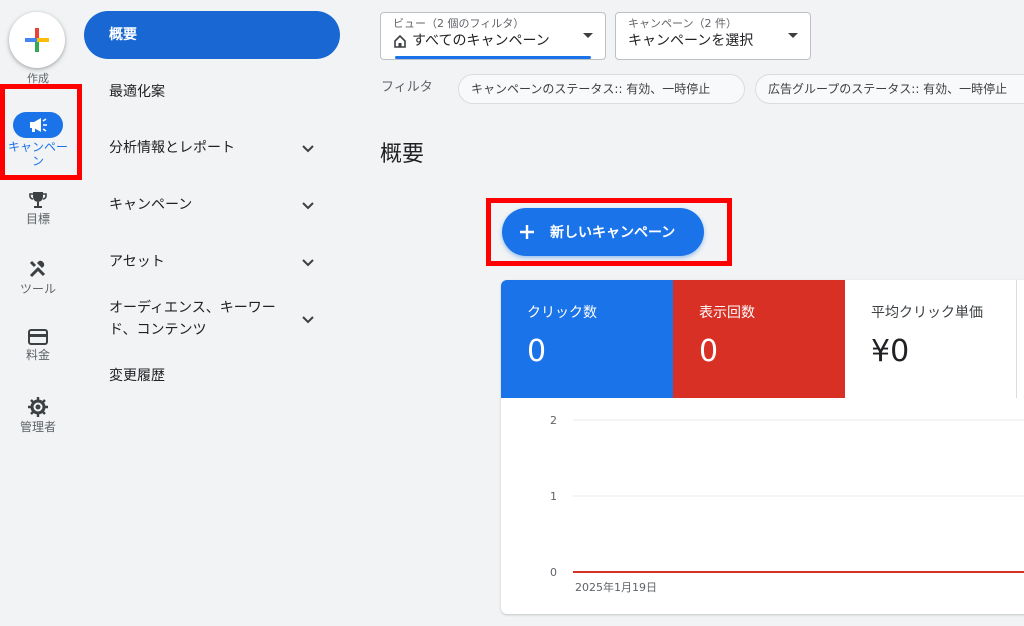 The height and width of the screenshot is (626, 1024). What do you see at coordinates (727, 313) in the screenshot?
I see `metric-label: 表示回数` at bounding box center [727, 313].